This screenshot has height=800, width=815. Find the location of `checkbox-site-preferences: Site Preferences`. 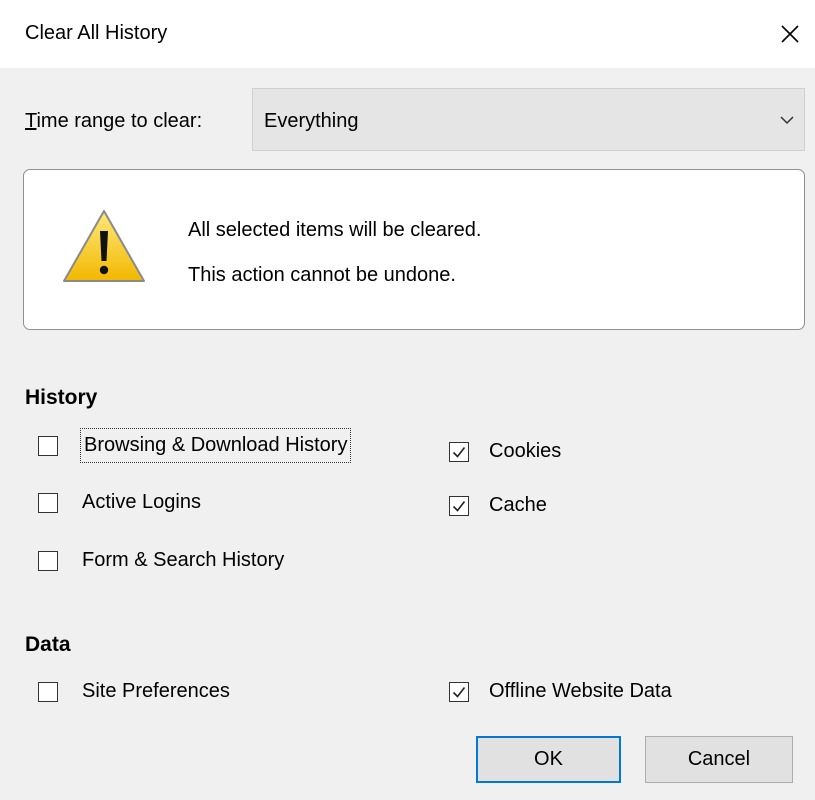

checkbox-site-preferences: Site Preferences is located at coordinates (134, 691).